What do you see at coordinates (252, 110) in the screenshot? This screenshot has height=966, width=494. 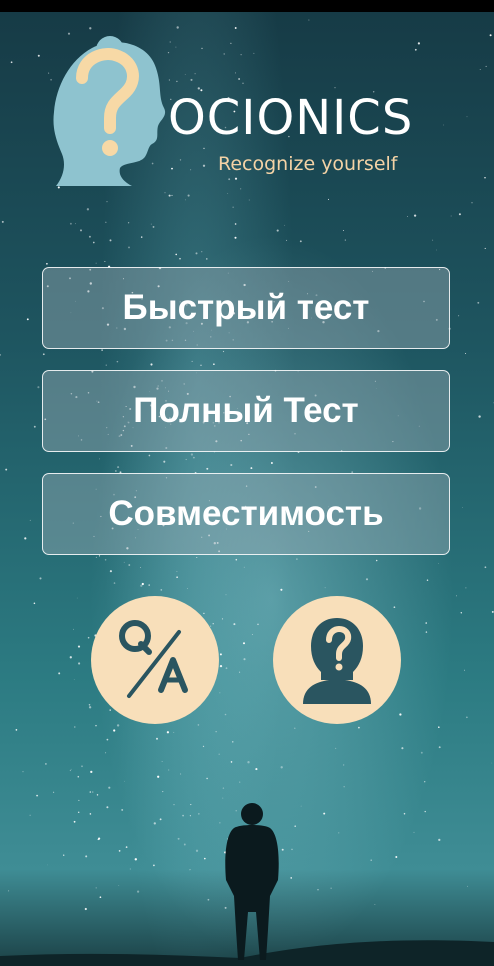 I see `app-logo: OCIONICS Recognize yourself` at bounding box center [252, 110].